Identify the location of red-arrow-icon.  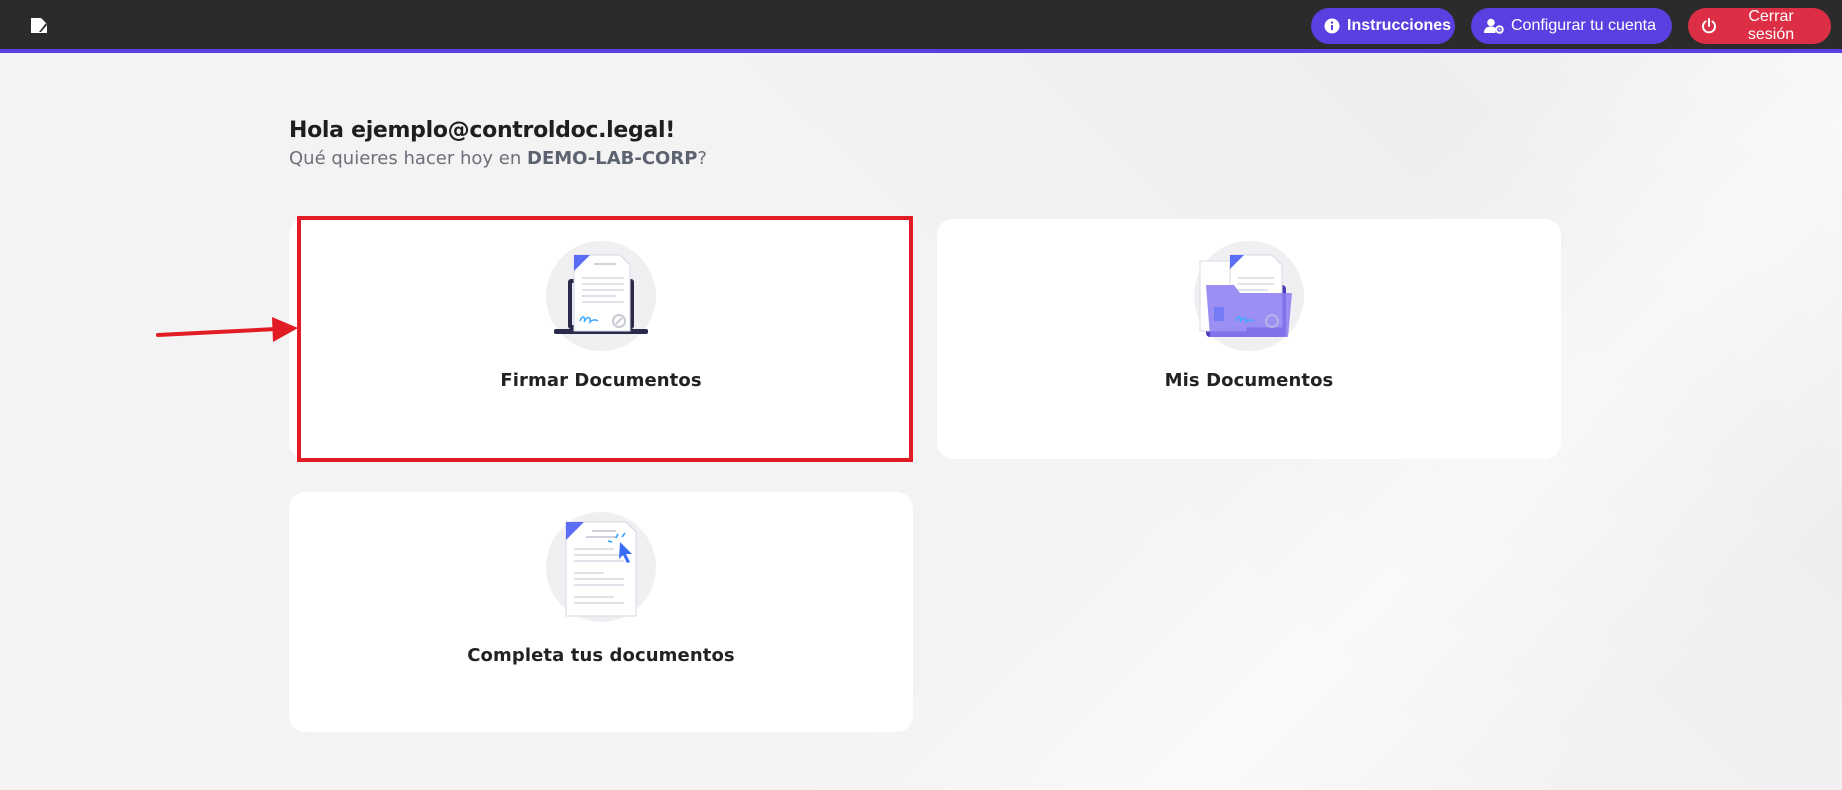
(228, 332).